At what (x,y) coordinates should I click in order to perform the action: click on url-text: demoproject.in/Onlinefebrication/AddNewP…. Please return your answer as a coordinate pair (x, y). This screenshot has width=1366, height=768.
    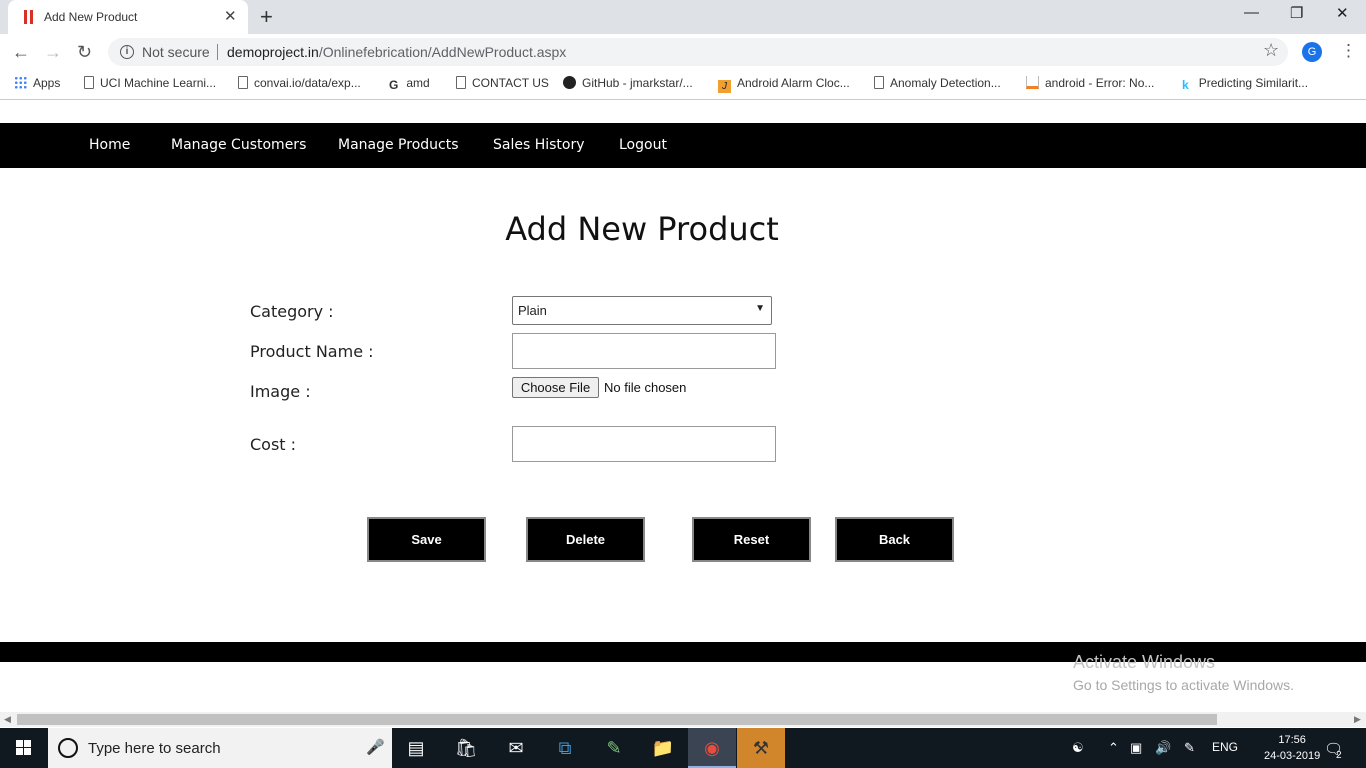
    Looking at the image, I should click on (396, 52).